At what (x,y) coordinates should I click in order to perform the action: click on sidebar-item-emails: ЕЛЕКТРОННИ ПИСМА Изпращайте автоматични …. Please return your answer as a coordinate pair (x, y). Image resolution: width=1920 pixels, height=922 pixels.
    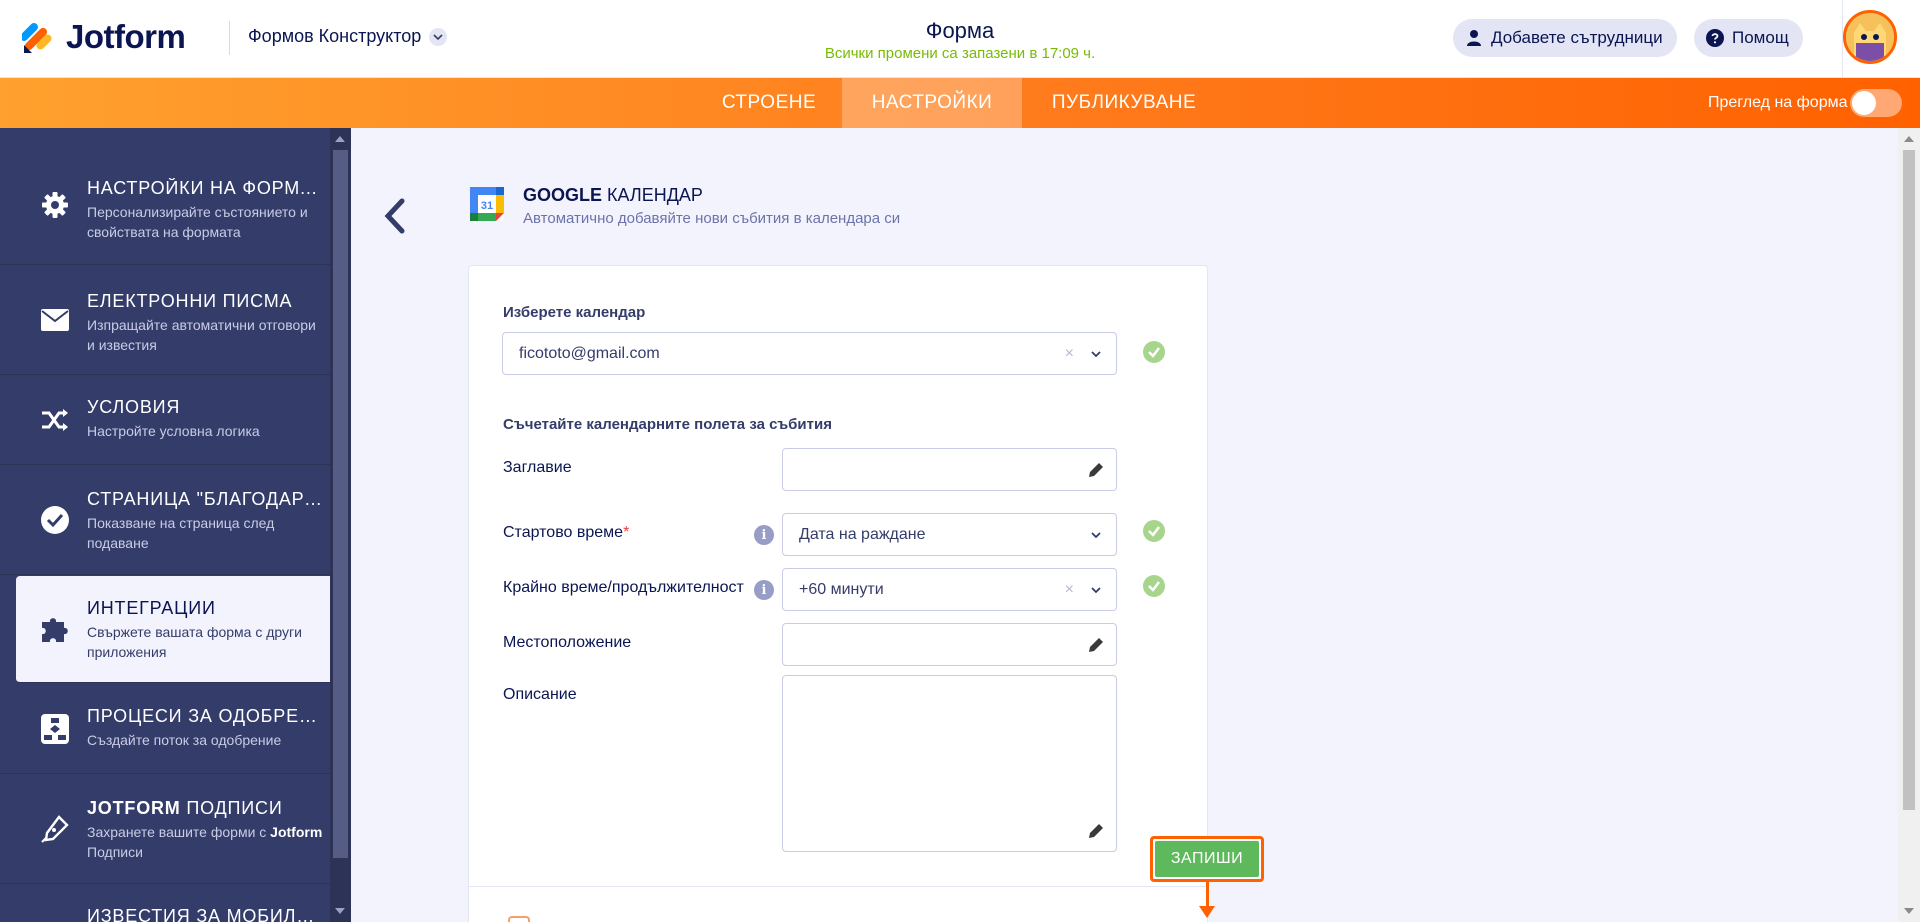
    Looking at the image, I should click on (165, 320).